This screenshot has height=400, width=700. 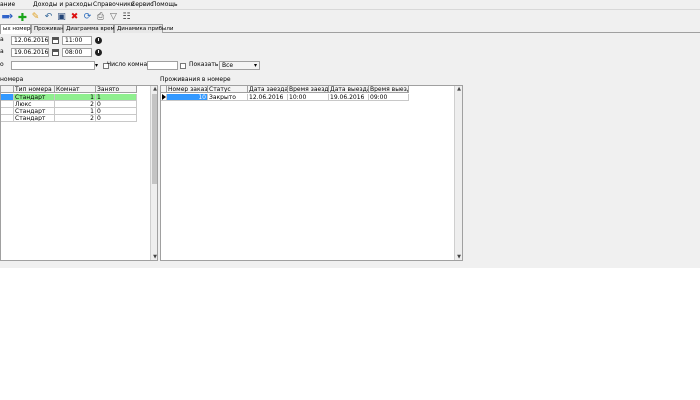 I want to click on tab-profit-dynamics: Динамика прибыли, so click(x=144, y=28).